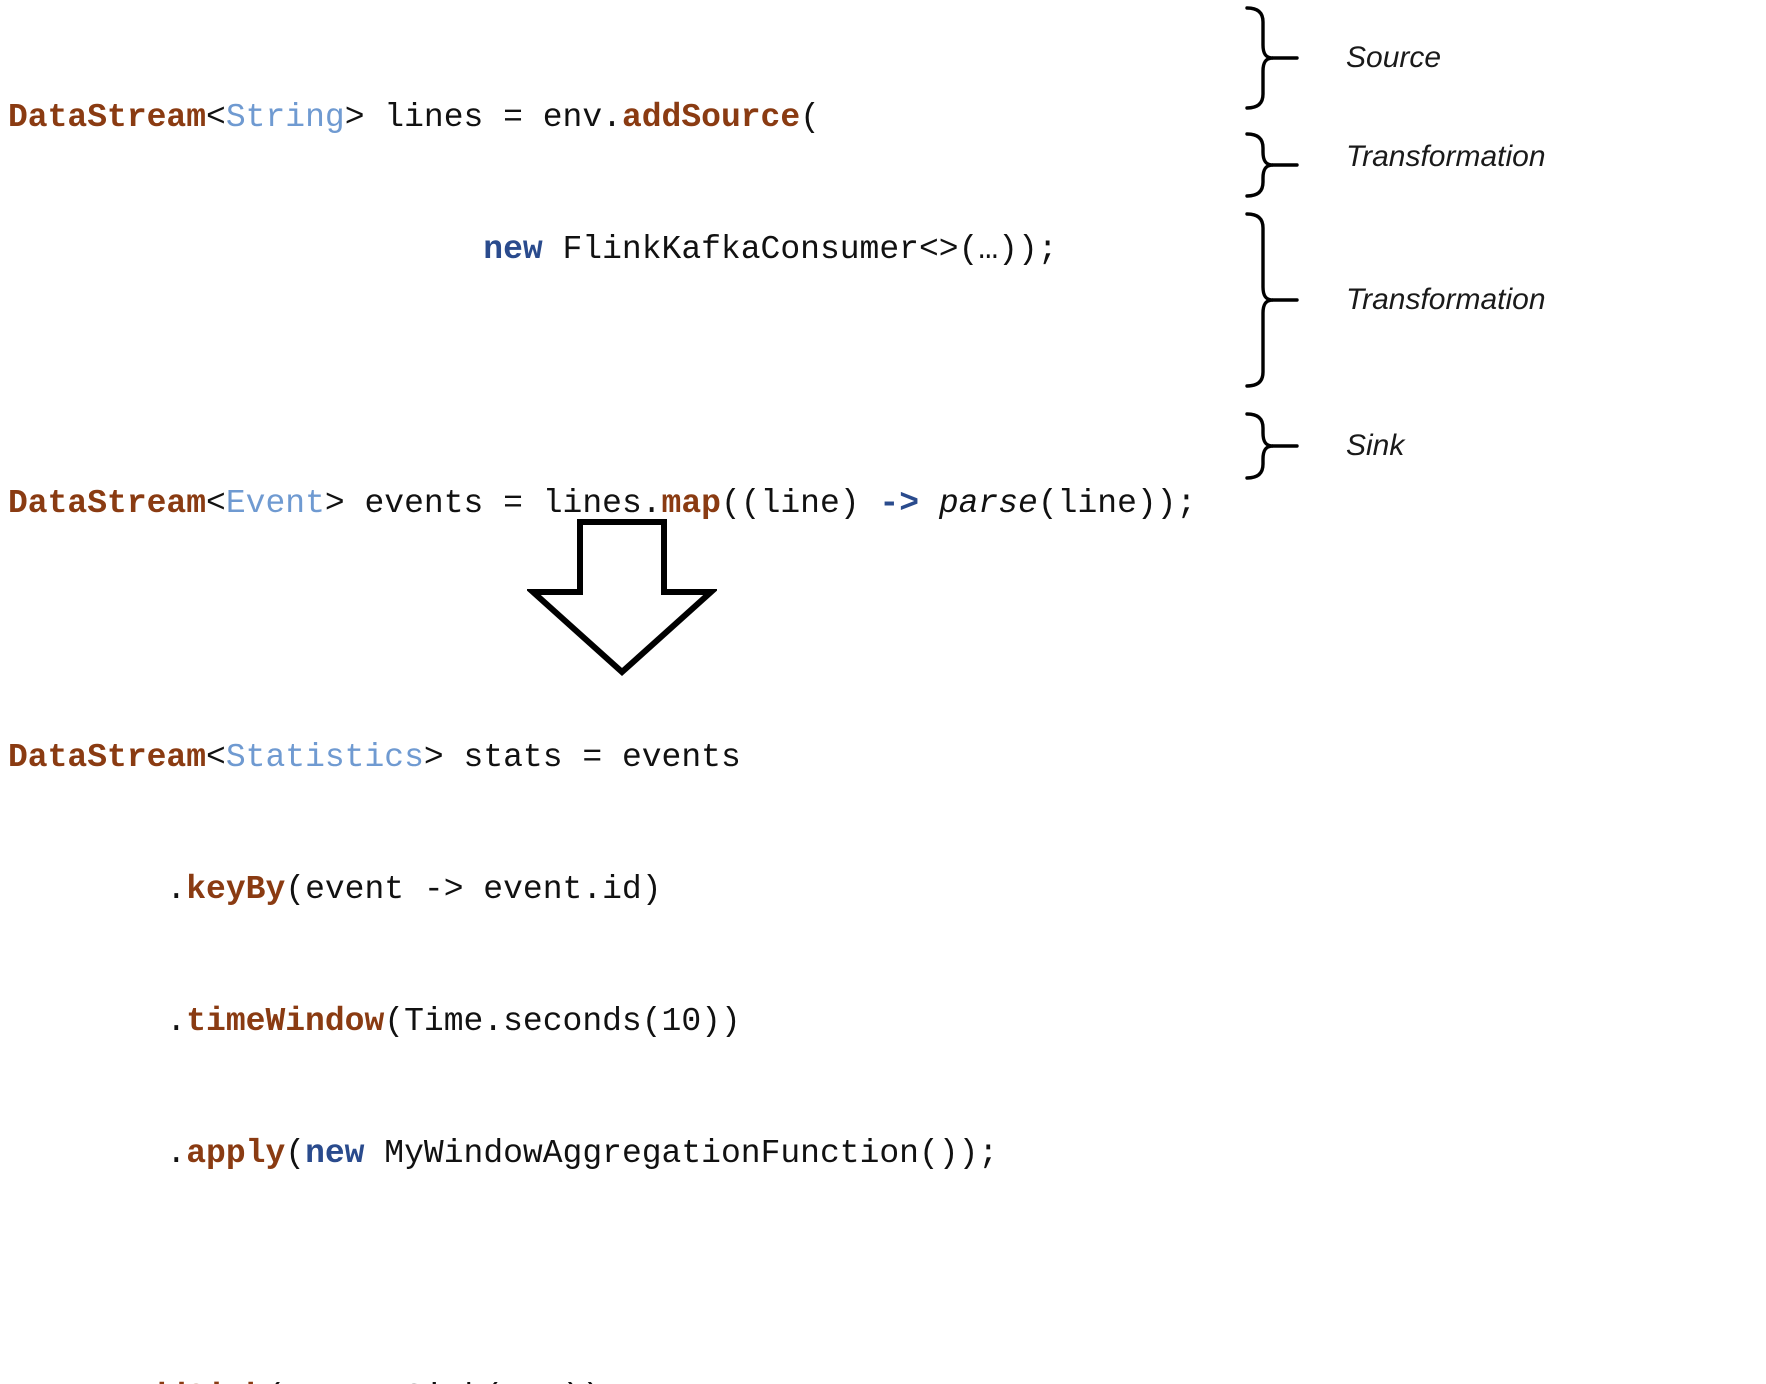  I want to click on down-arrow-shape, so click(622, 598).